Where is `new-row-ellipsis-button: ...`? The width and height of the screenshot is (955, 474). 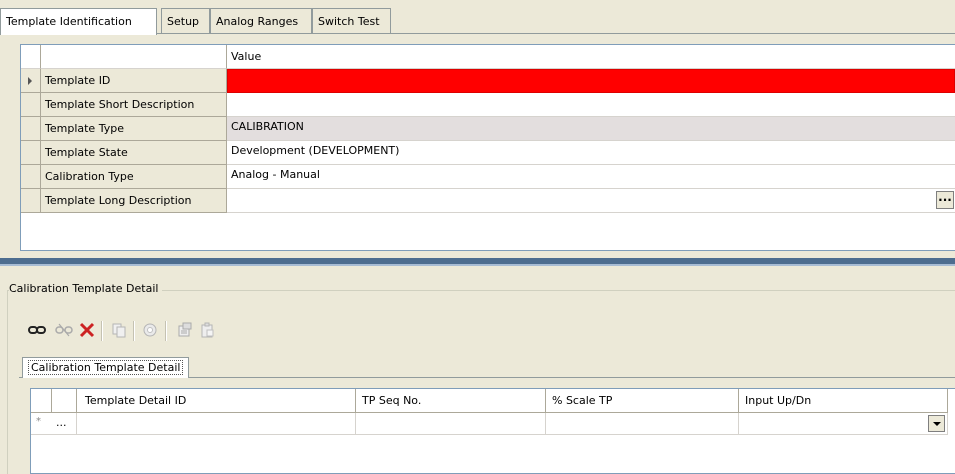
new-row-ellipsis-button: ... is located at coordinates (61, 422).